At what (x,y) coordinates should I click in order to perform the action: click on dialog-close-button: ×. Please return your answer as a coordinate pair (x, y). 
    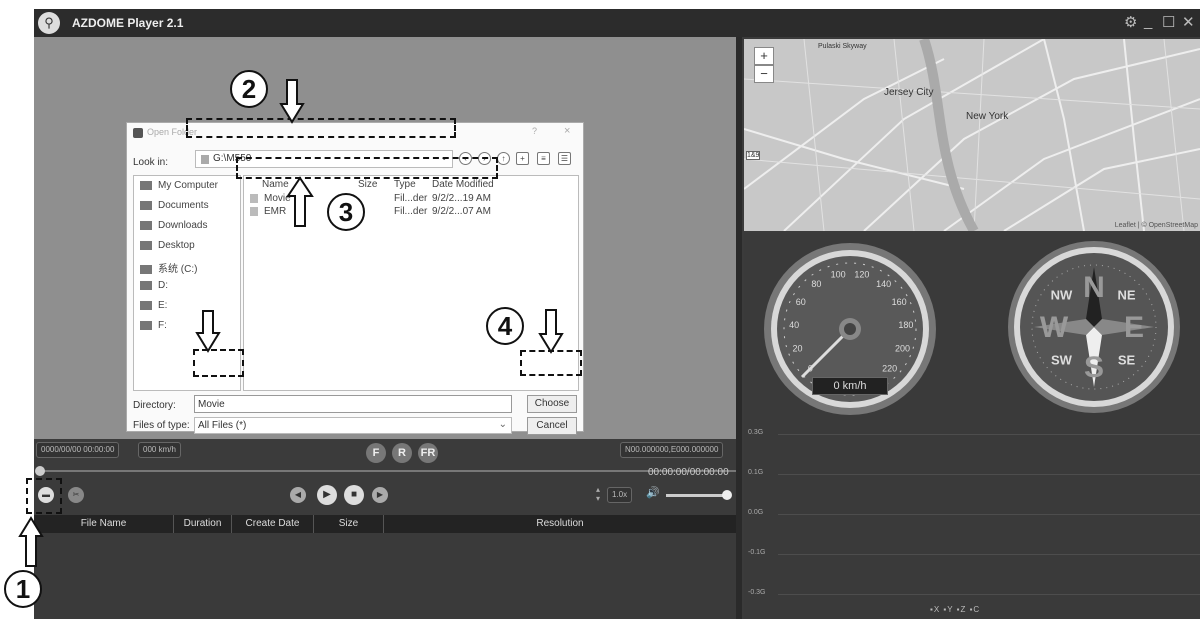
    Looking at the image, I should click on (567, 131).